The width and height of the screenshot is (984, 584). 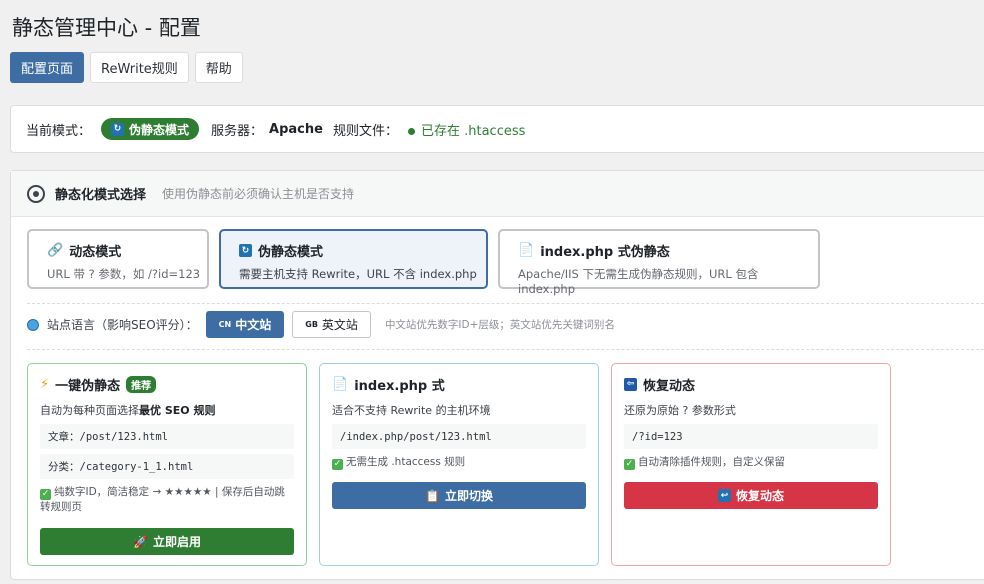 What do you see at coordinates (167, 436) in the screenshot?
I see `code-example-post: 文章：/post/123.html` at bounding box center [167, 436].